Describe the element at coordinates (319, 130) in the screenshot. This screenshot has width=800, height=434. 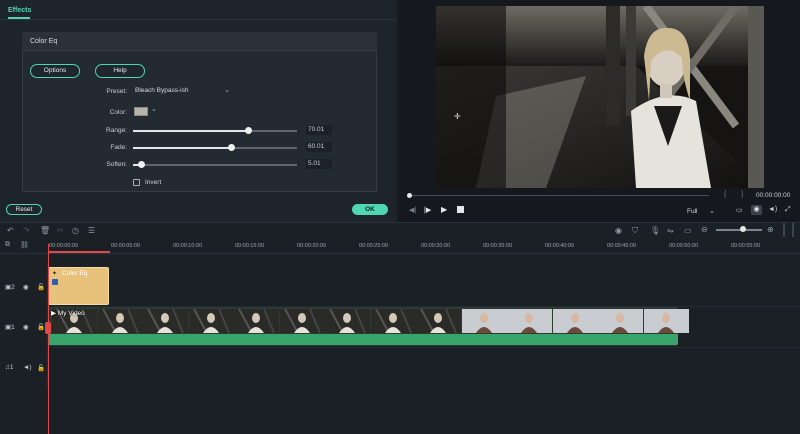
I see `range-value: 70.01` at that location.